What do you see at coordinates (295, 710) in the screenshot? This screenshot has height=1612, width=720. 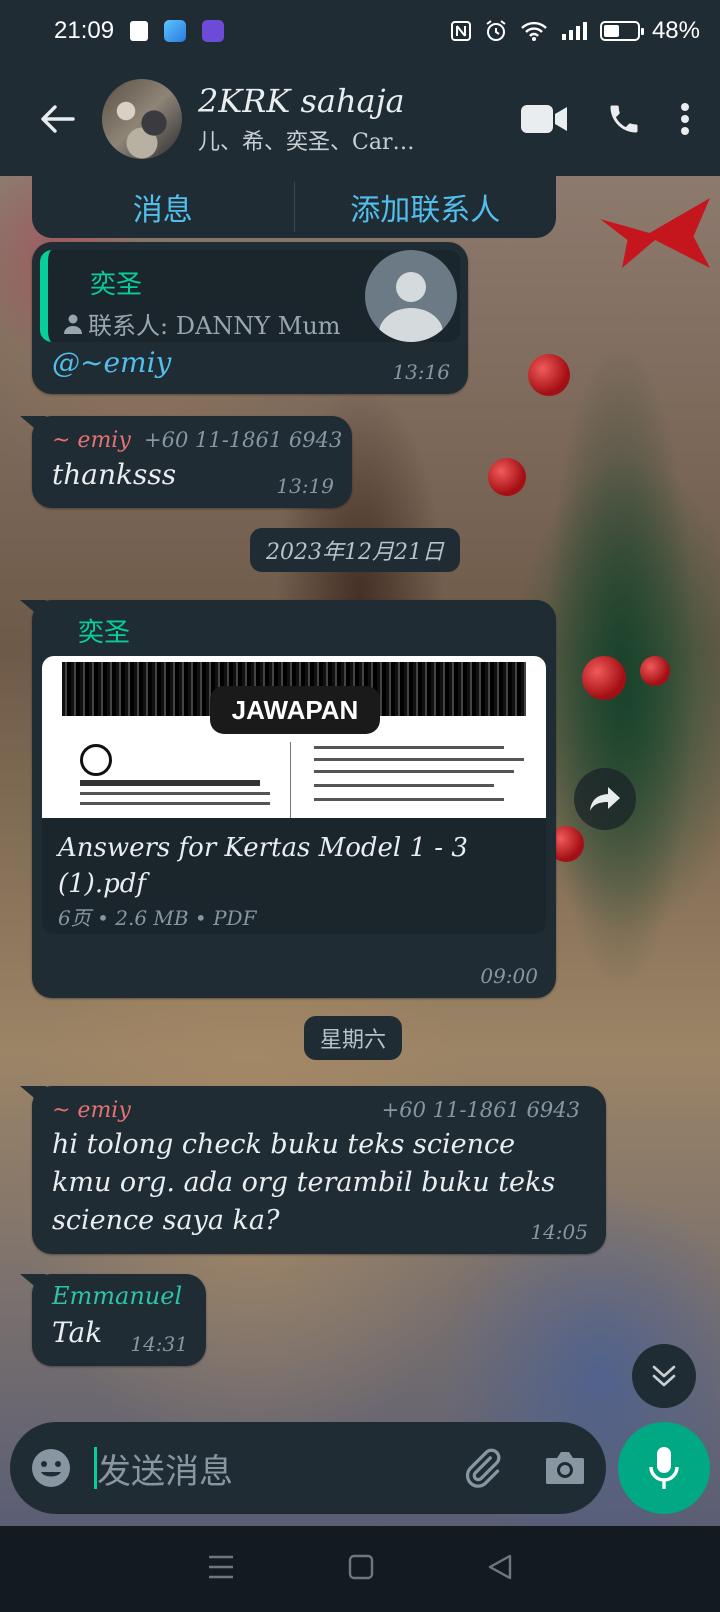 I see `jawapan-label: JAWAPAN` at bounding box center [295, 710].